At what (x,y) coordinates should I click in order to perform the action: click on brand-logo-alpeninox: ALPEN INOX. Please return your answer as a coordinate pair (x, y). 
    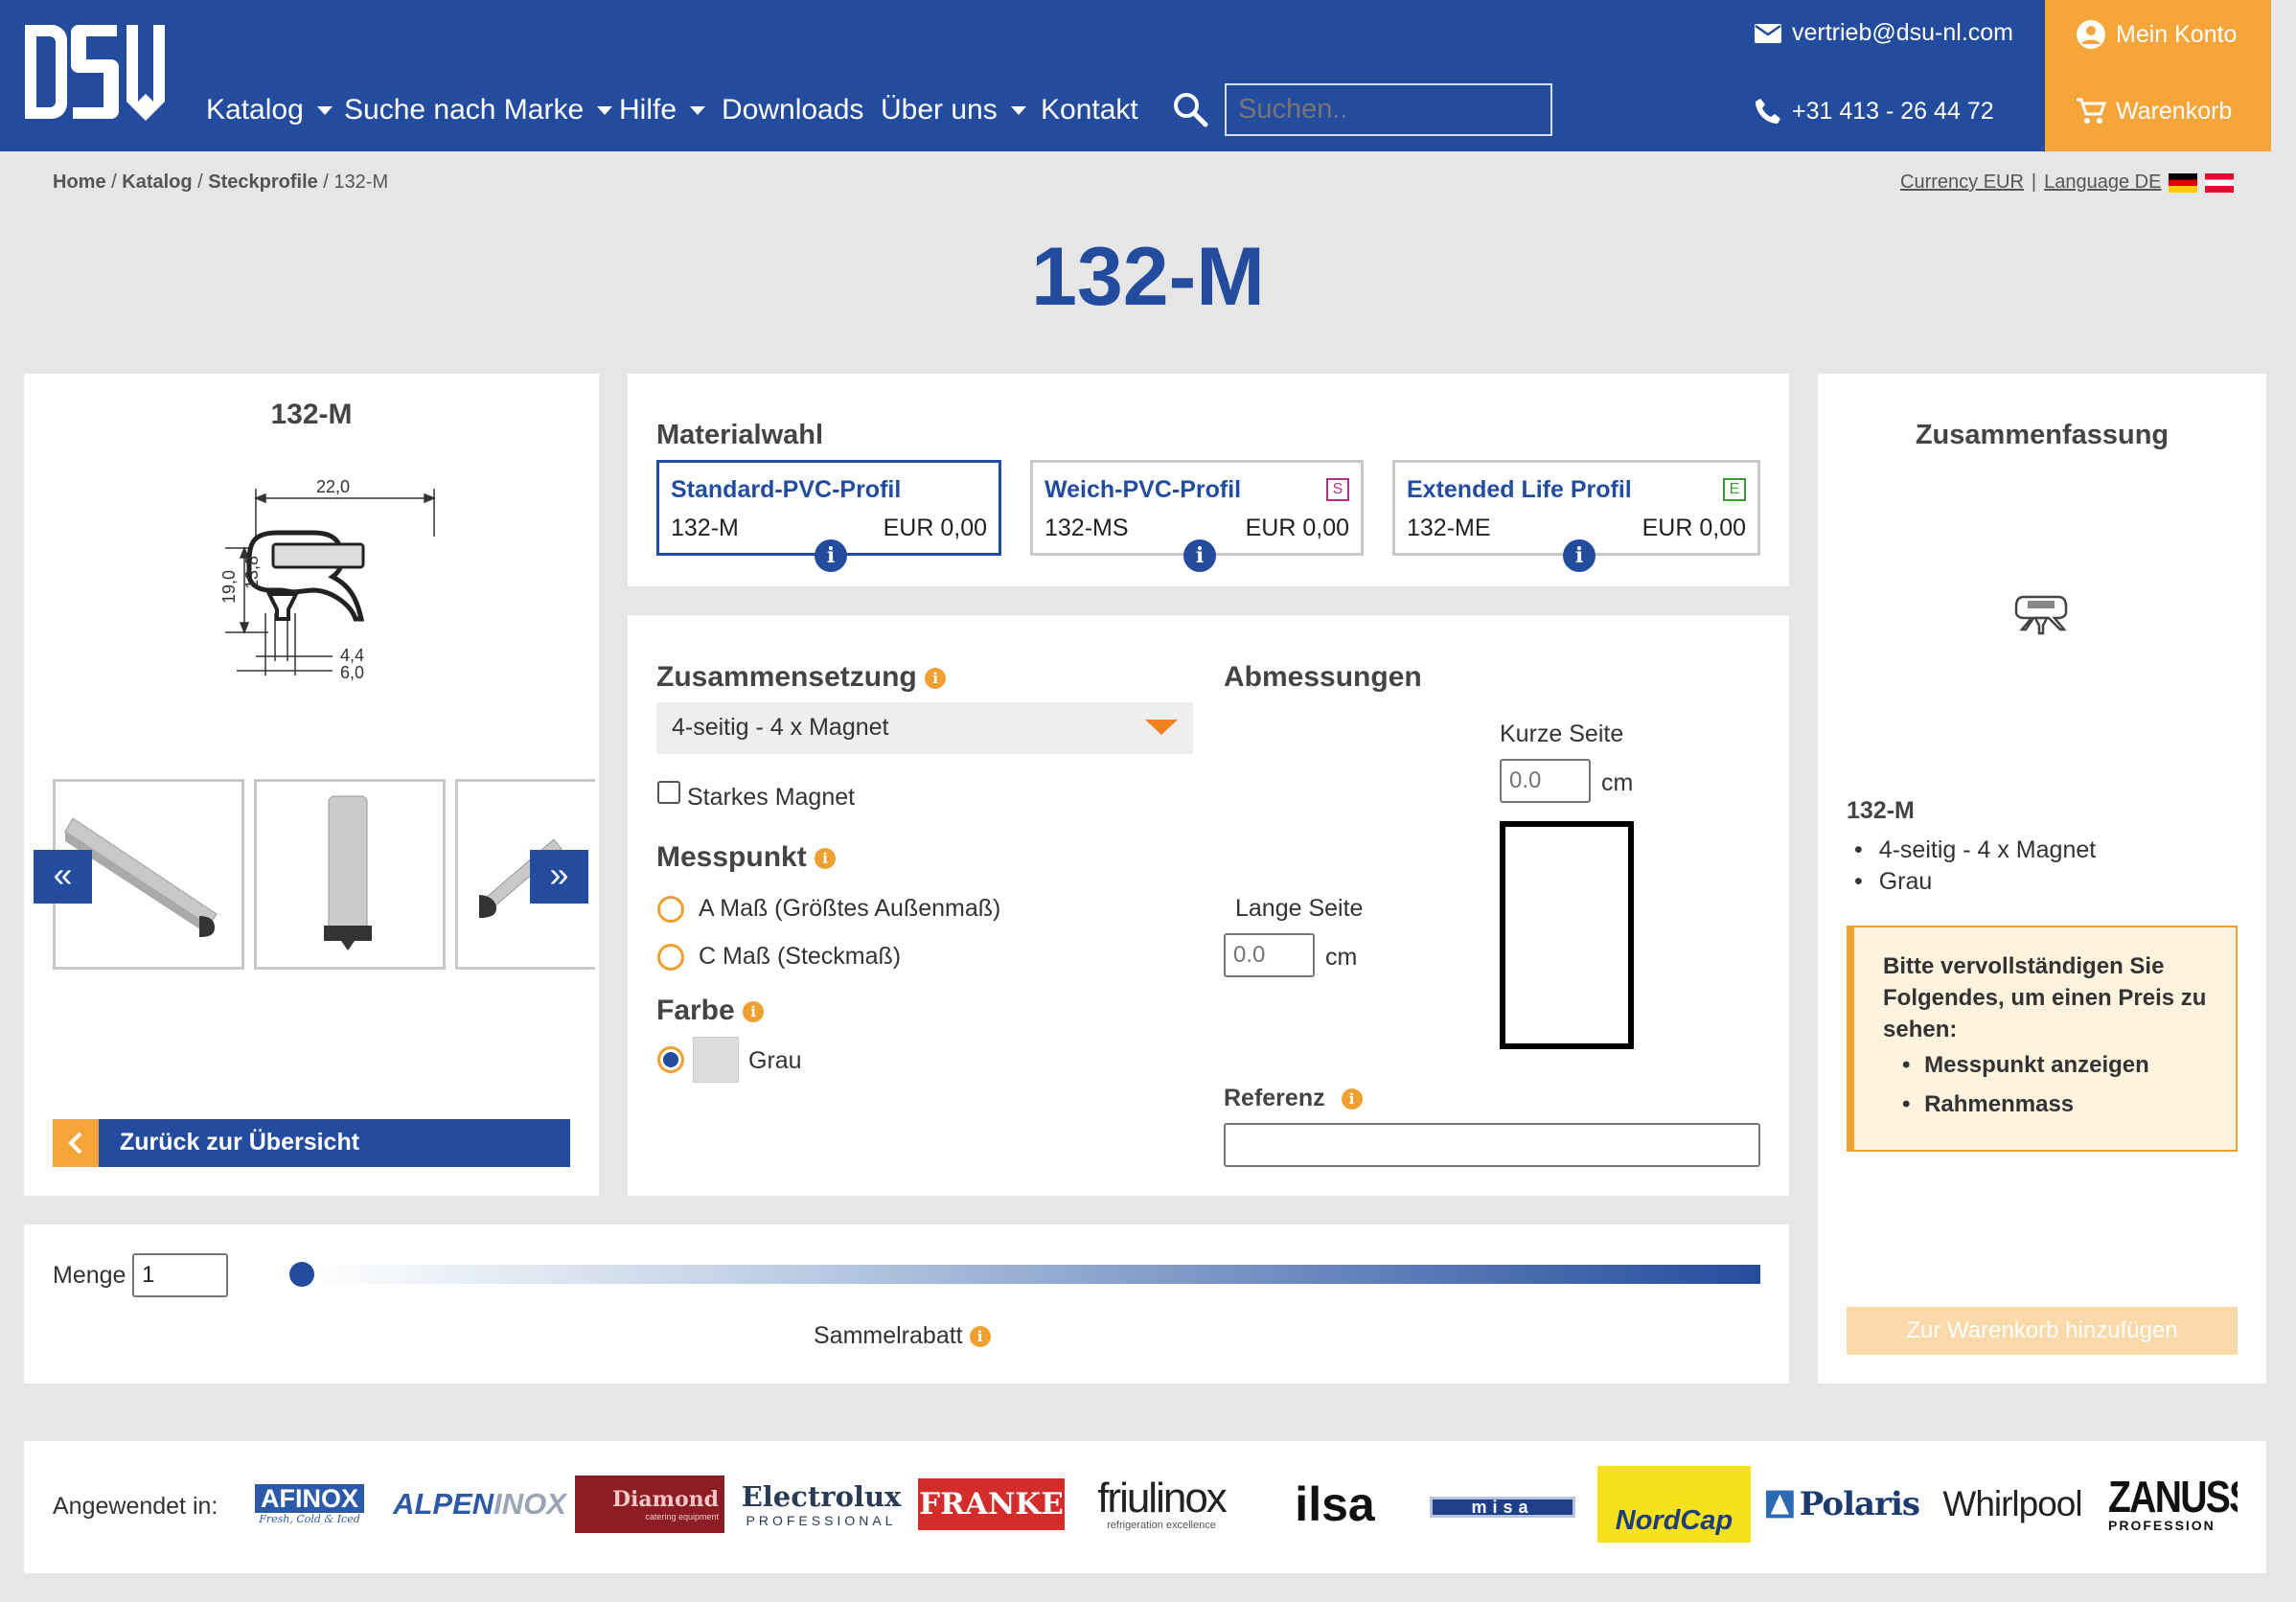
    Looking at the image, I should click on (479, 1505).